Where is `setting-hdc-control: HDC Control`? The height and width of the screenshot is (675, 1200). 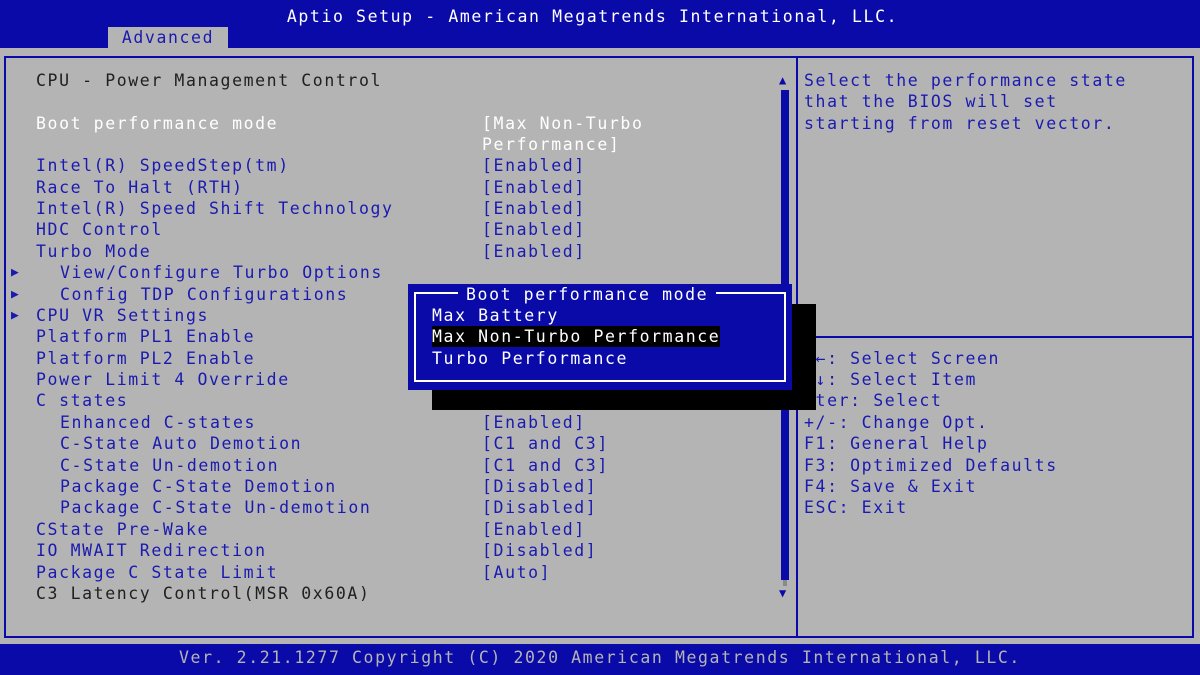 setting-hdc-control: HDC Control is located at coordinates (99, 229).